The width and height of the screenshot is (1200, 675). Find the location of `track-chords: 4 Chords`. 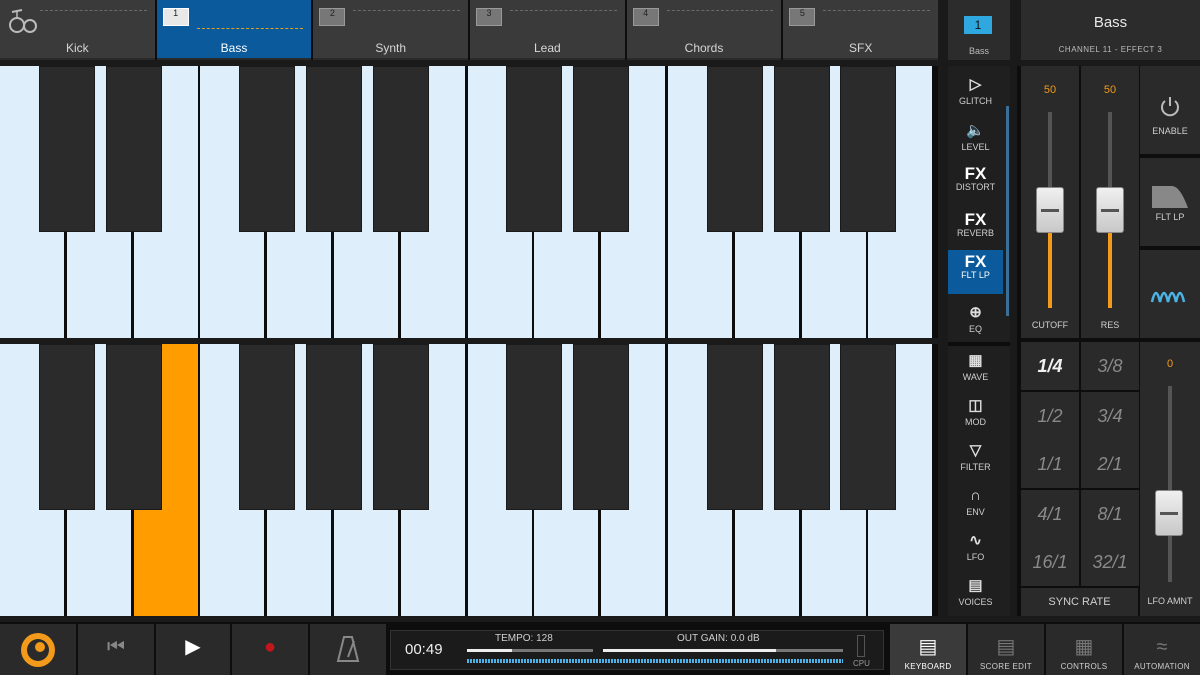

track-chords: 4 Chords is located at coordinates (704, 30).